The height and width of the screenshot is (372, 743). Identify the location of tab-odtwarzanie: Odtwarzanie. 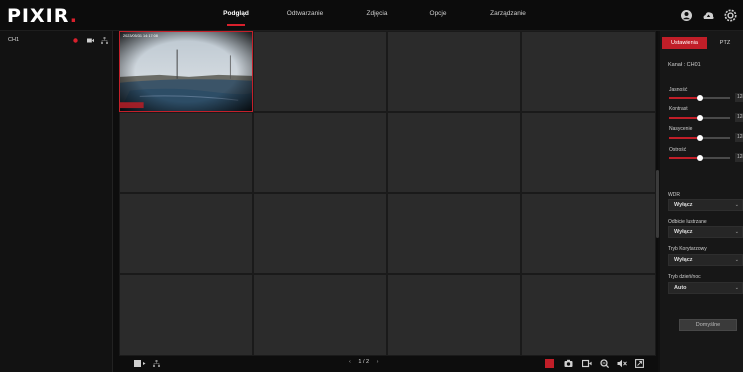
(305, 13).